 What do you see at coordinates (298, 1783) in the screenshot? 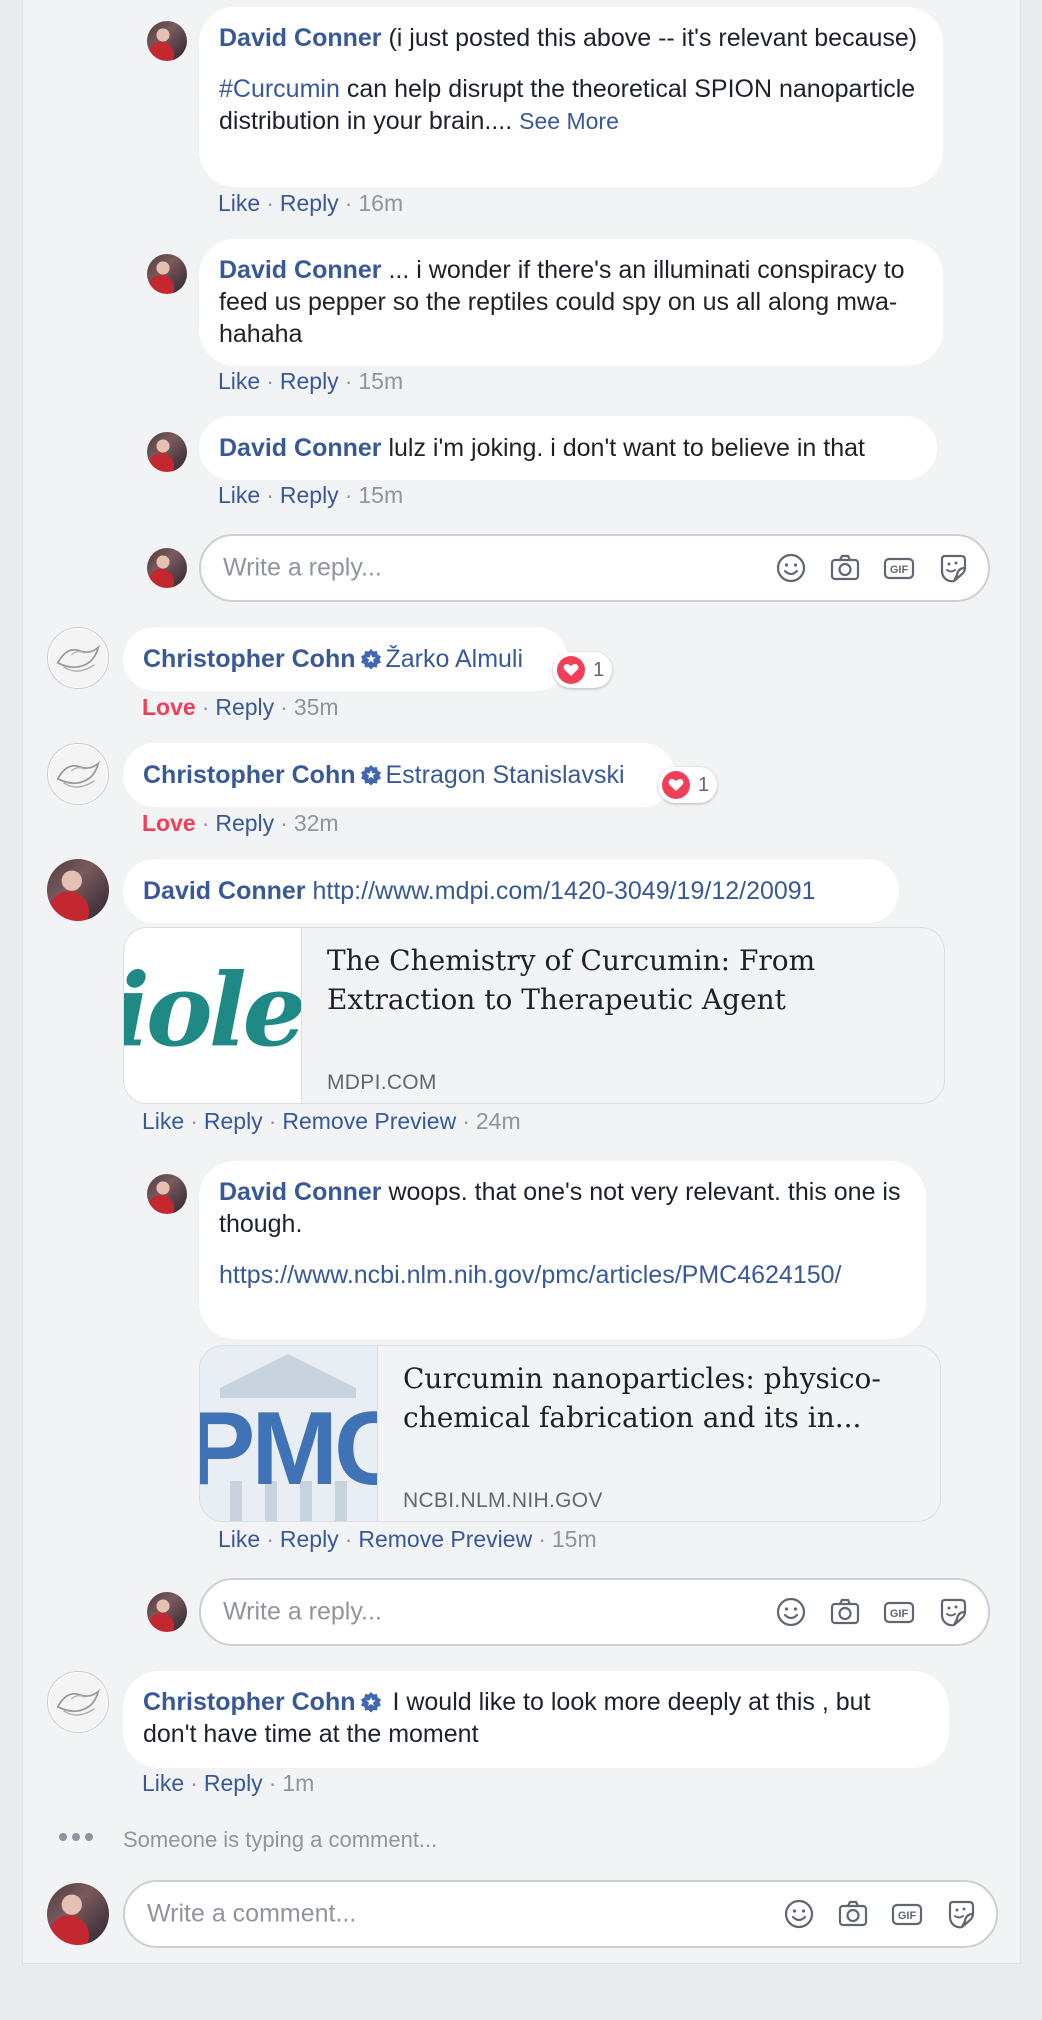
I see `timestamp: 1m` at bounding box center [298, 1783].